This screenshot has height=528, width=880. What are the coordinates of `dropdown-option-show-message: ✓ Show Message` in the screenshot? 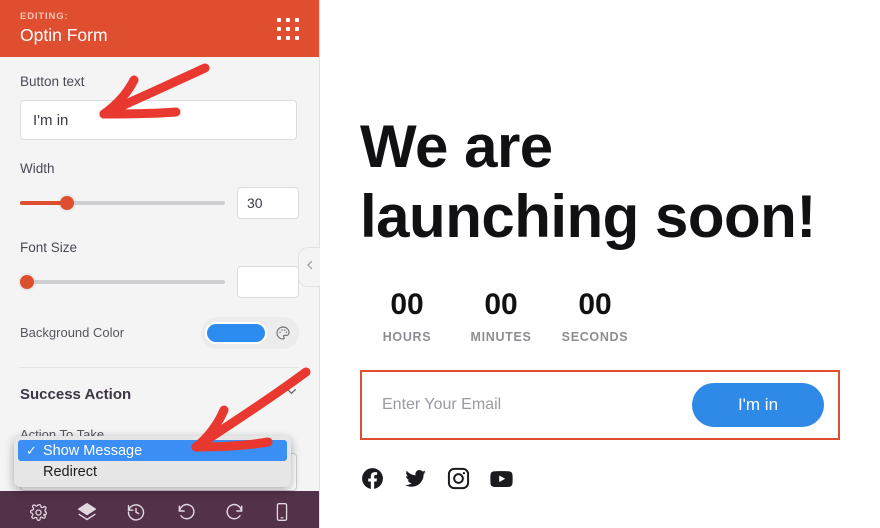 It's located at (152, 450).